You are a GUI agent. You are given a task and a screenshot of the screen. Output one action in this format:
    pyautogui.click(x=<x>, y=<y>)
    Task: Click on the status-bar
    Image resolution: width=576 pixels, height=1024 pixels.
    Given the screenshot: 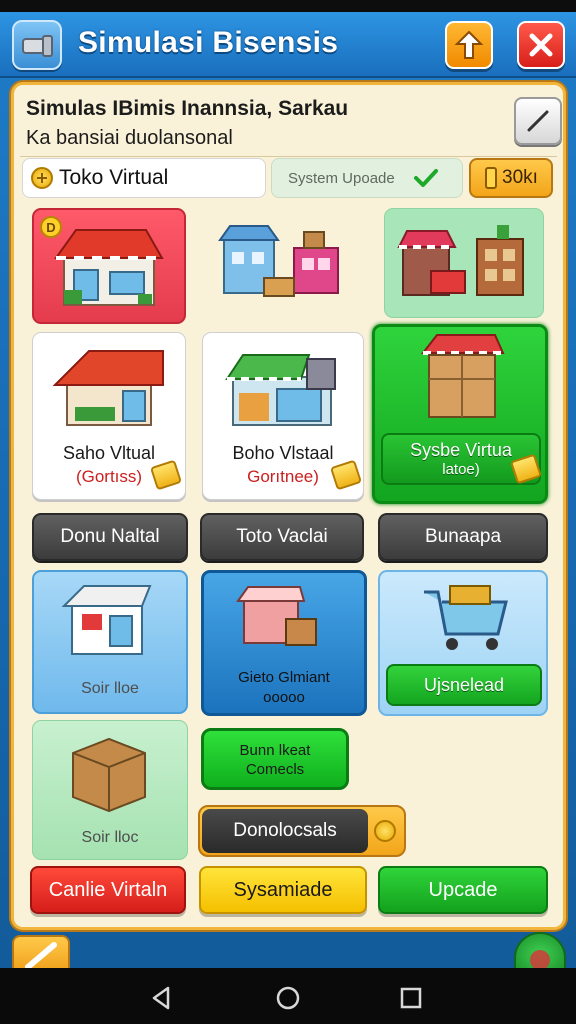 What is the action you would take?
    pyautogui.click(x=288, y=6)
    